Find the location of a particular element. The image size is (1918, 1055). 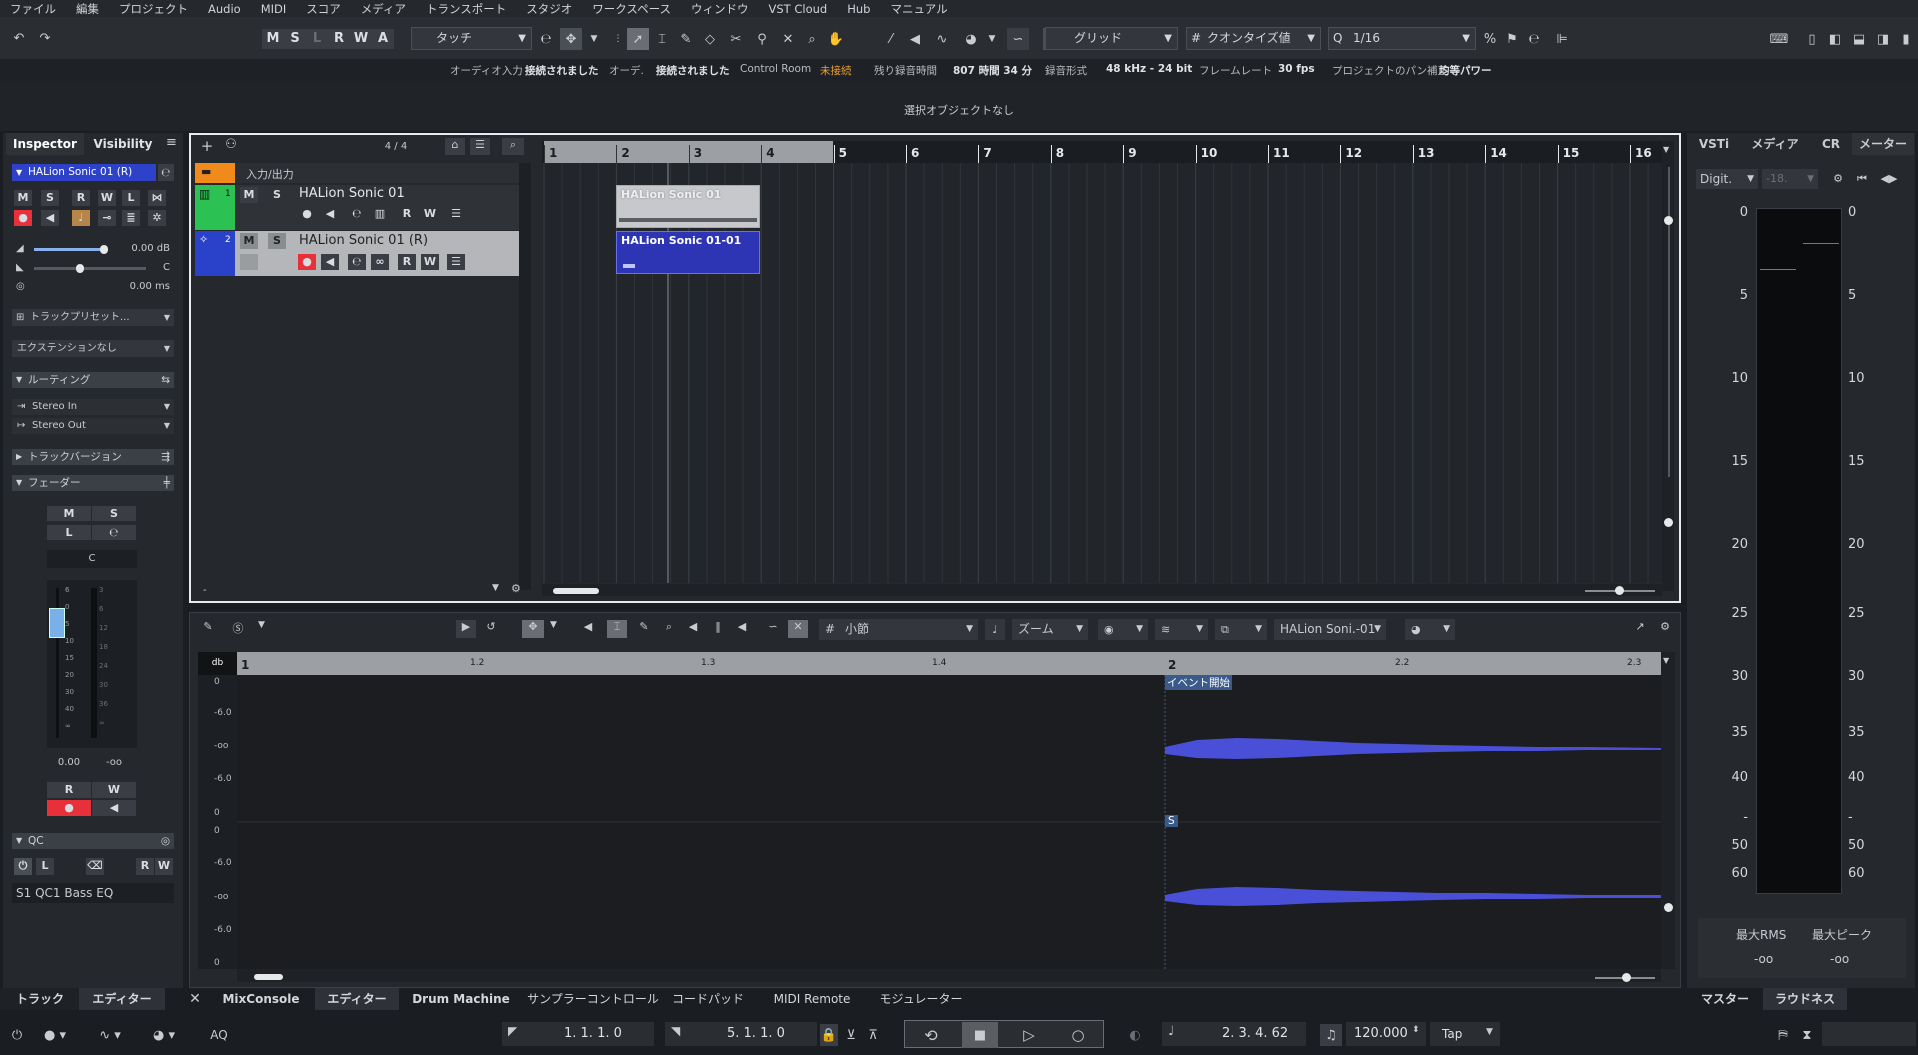

visibility-select: ◉ ▼ is located at coordinates (1123, 629).